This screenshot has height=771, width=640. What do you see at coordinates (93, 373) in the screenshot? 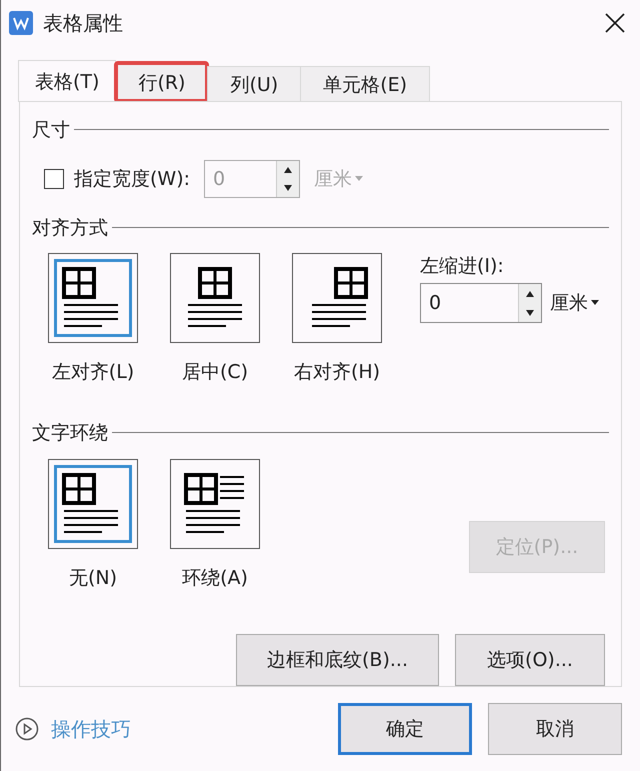
I see `option-label: 左对齐(L)` at bounding box center [93, 373].